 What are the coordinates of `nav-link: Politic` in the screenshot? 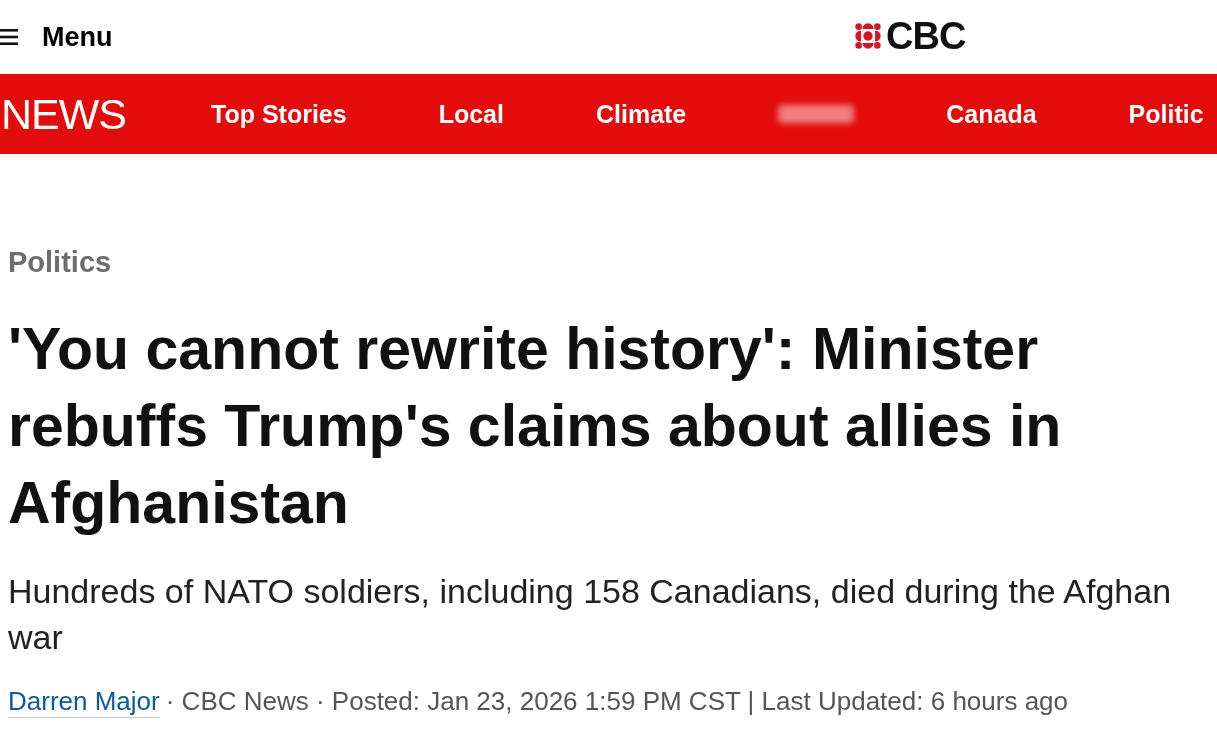 It's located at (1166, 114).